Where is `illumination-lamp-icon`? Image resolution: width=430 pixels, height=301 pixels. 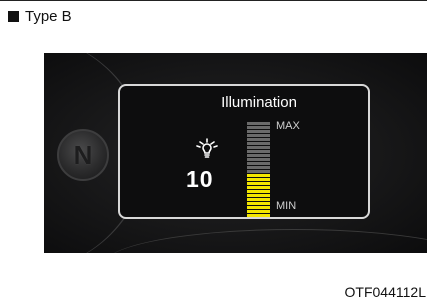 illumination-lamp-icon is located at coordinates (207, 148).